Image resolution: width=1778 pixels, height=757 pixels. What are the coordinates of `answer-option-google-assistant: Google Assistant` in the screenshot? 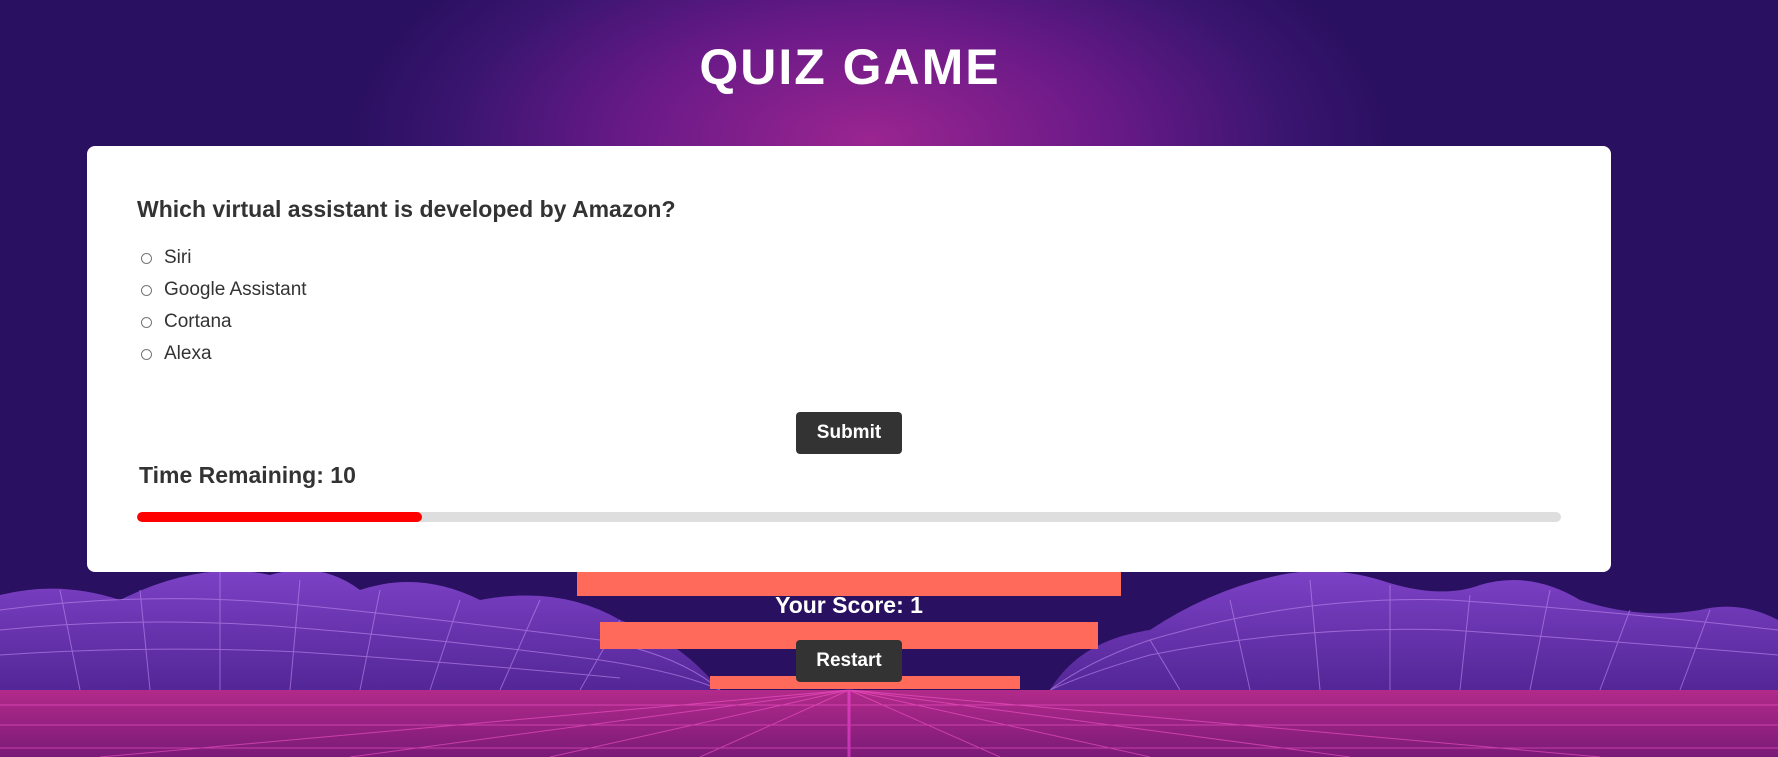 It's located at (224, 290).